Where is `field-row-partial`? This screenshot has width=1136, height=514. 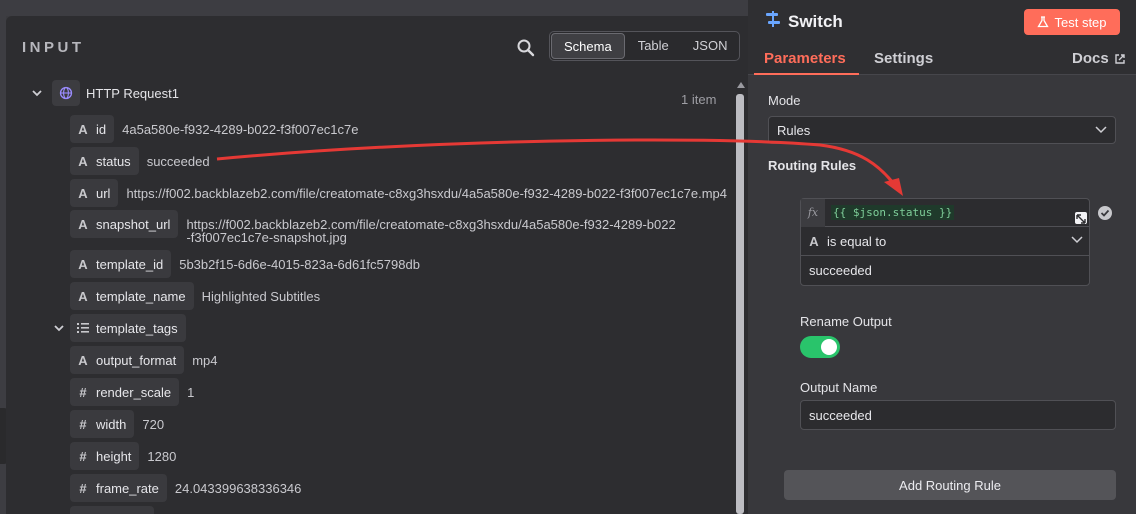
field-row-partial is located at coordinates (116, 509).